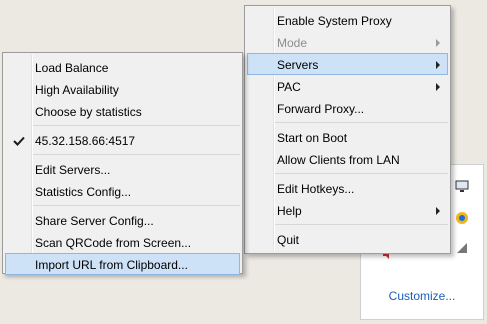 Image resolution: width=487 pixels, height=324 pixels. I want to click on checkmark-icon, so click(19, 141).